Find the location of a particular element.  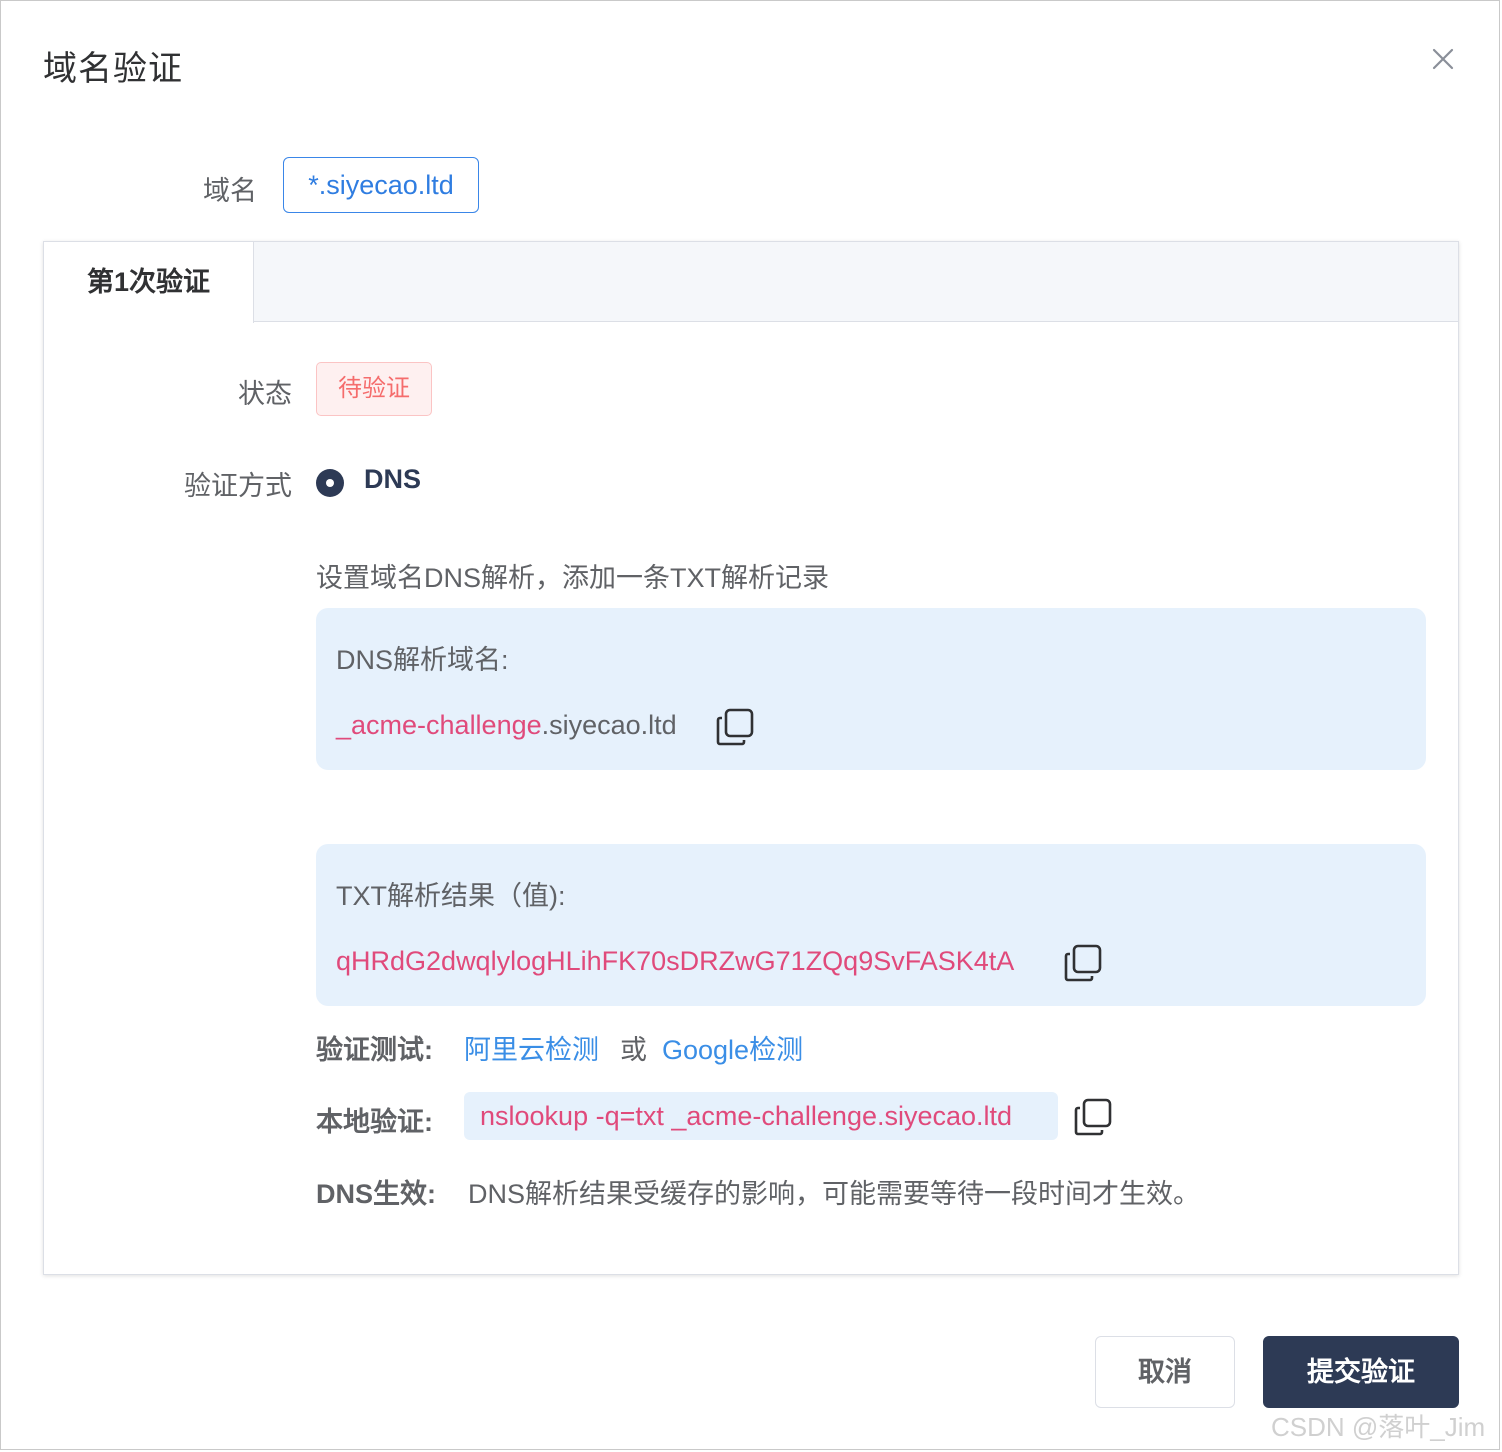

method-label: 验证方式 is located at coordinates (238, 486).